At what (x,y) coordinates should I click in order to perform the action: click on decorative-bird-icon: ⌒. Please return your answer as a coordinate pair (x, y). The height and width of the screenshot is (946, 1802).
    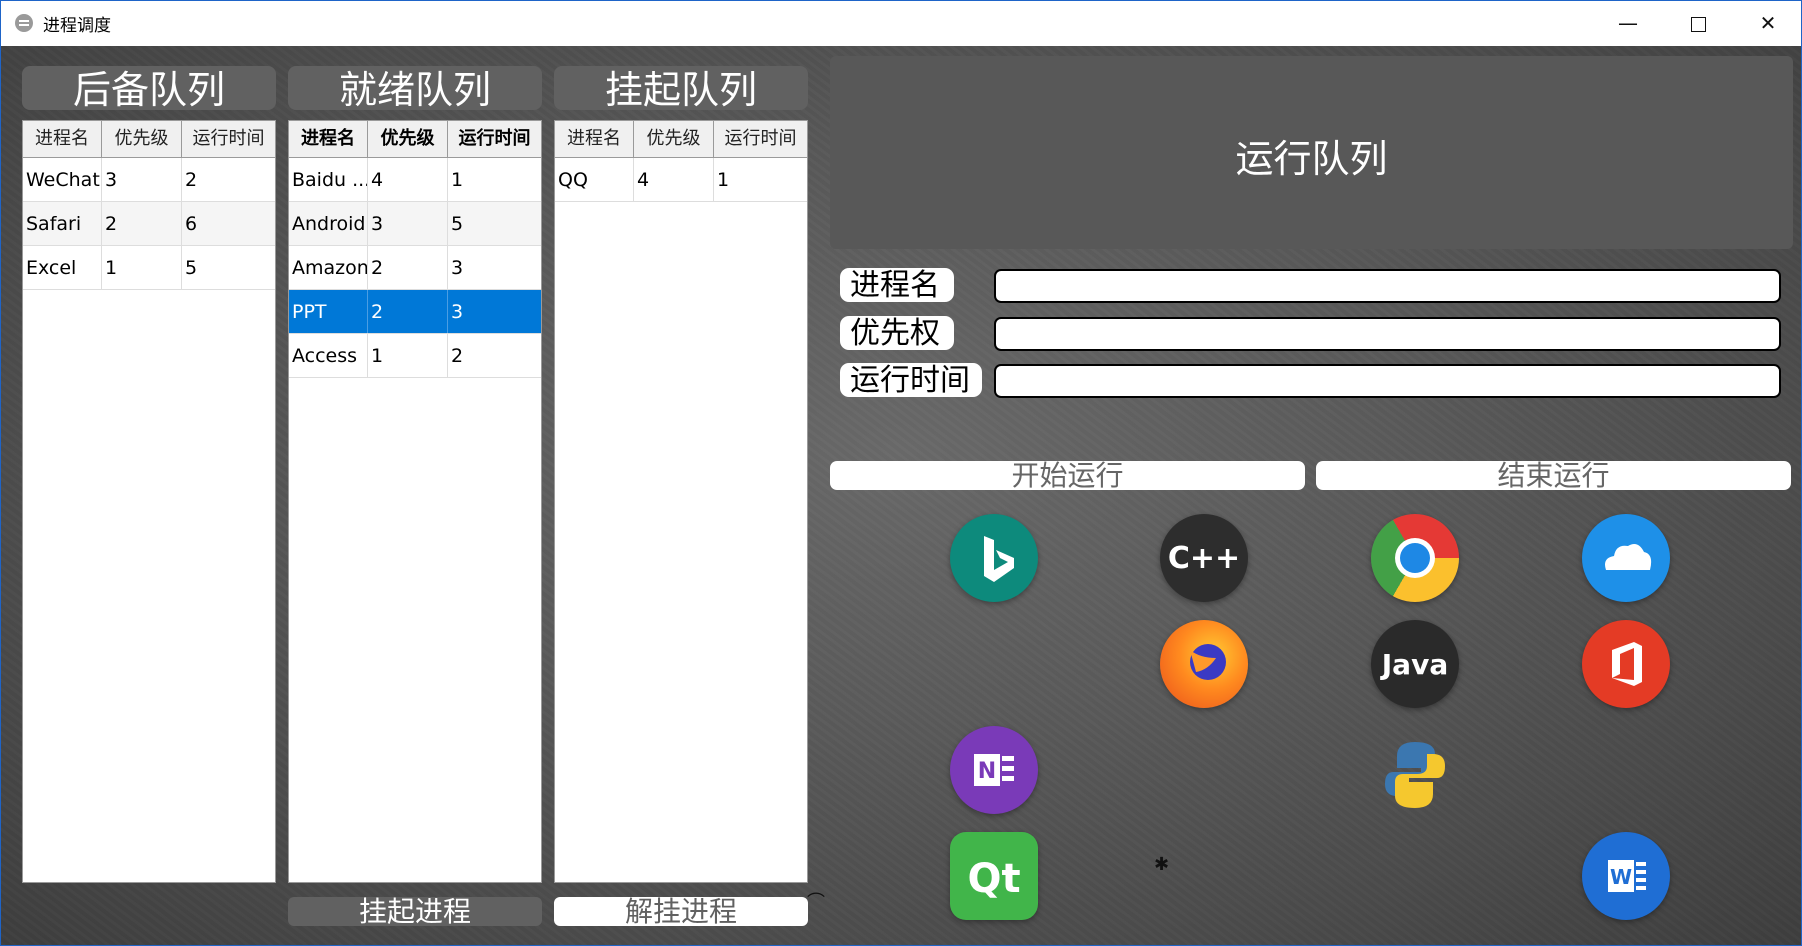
    Looking at the image, I should click on (816, 902).